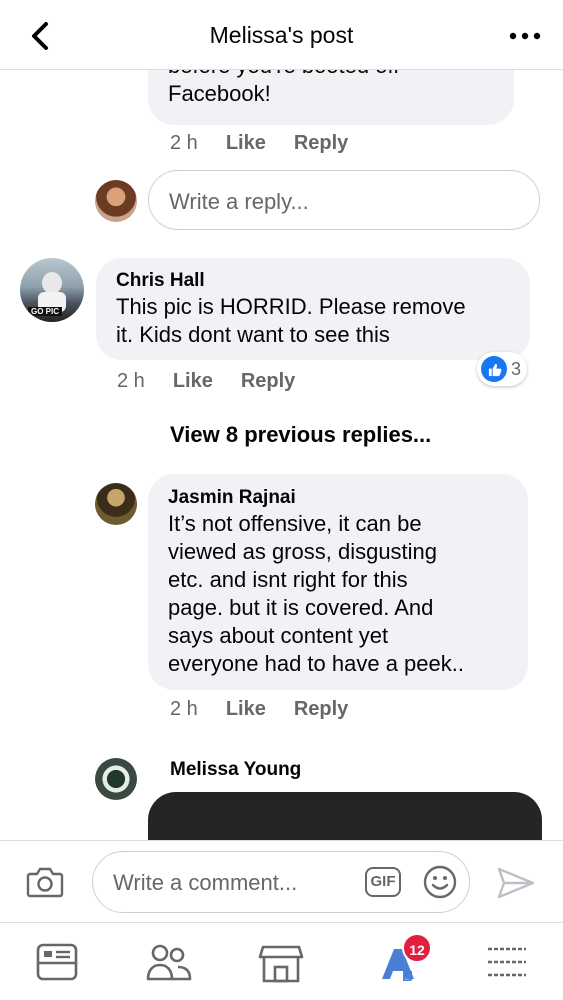  I want to click on bottom-tab-bar: B 12, so click(281, 961).